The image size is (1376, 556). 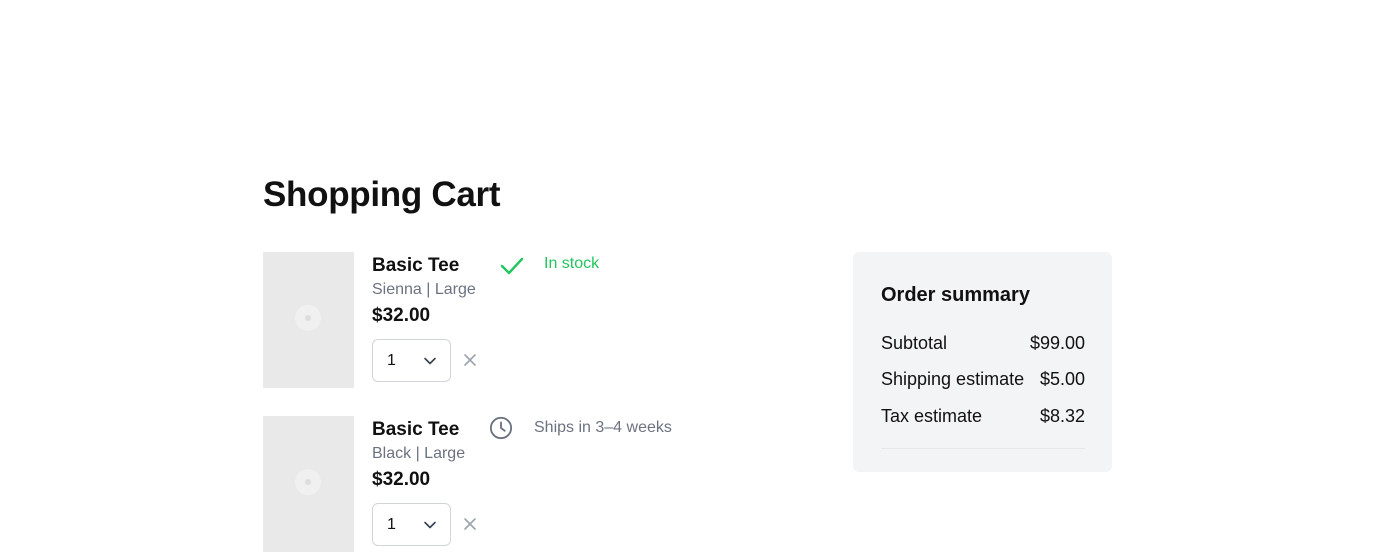 I want to click on product-variant: Black | Large, so click(x=419, y=453).